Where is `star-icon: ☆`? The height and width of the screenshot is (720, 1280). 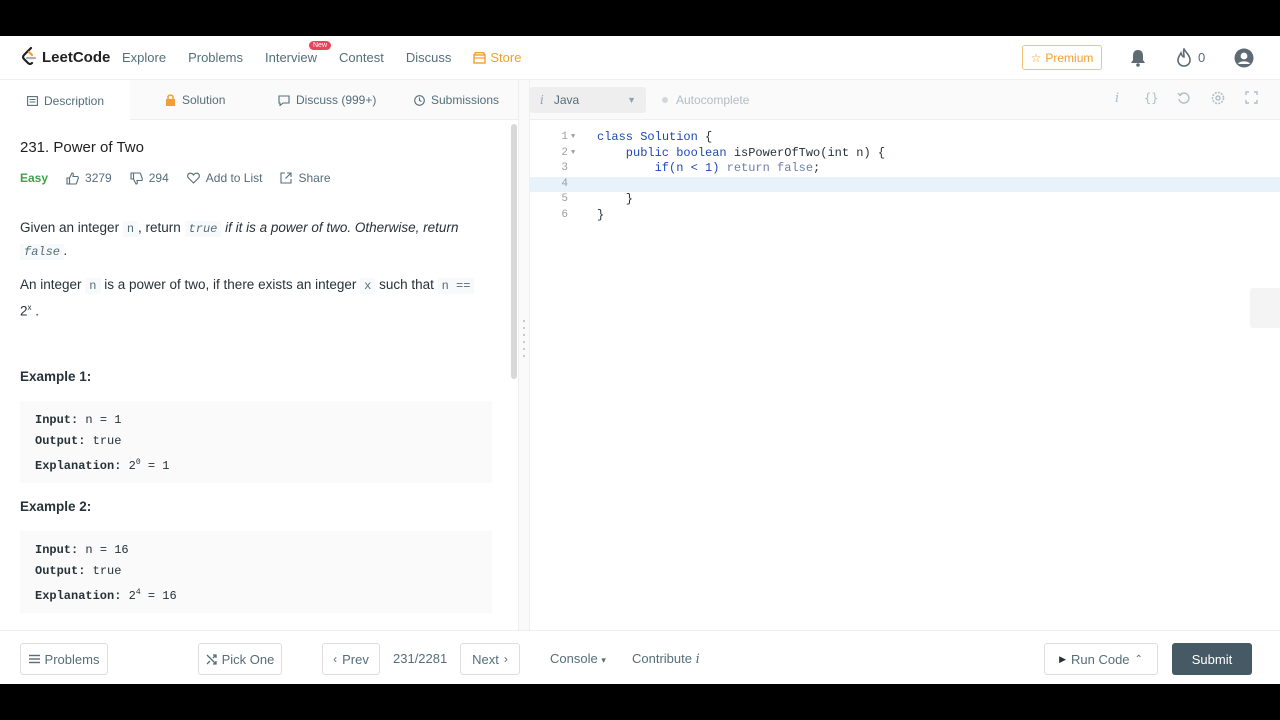
star-icon: ☆ is located at coordinates (1036, 57).